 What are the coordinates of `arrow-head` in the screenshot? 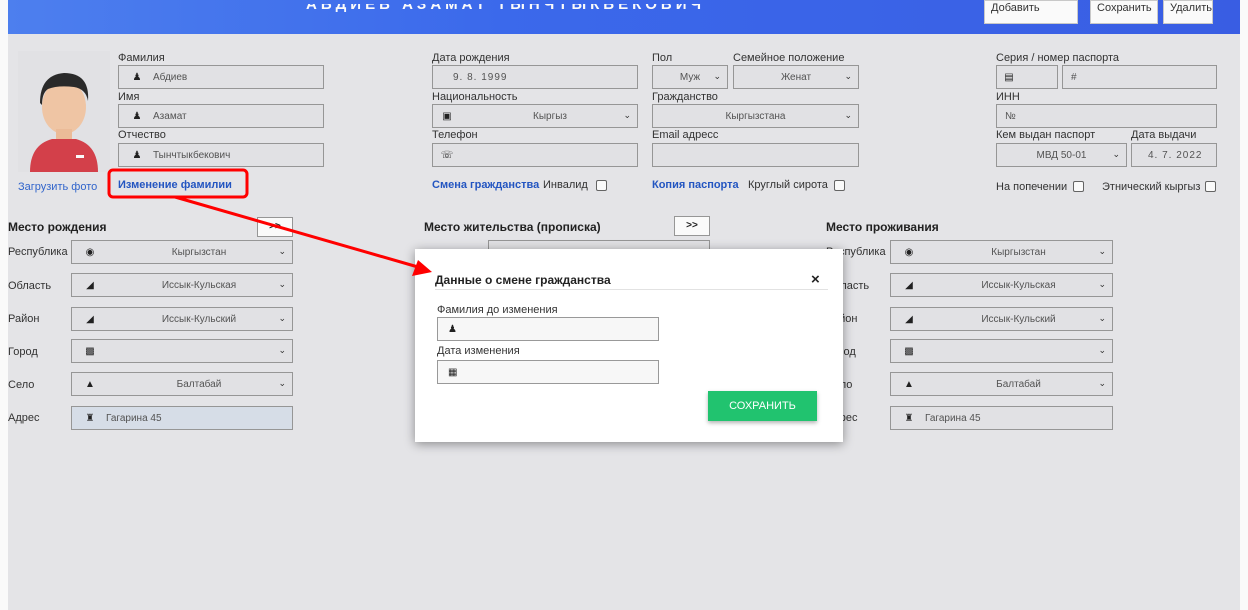 It's located at (422, 268).